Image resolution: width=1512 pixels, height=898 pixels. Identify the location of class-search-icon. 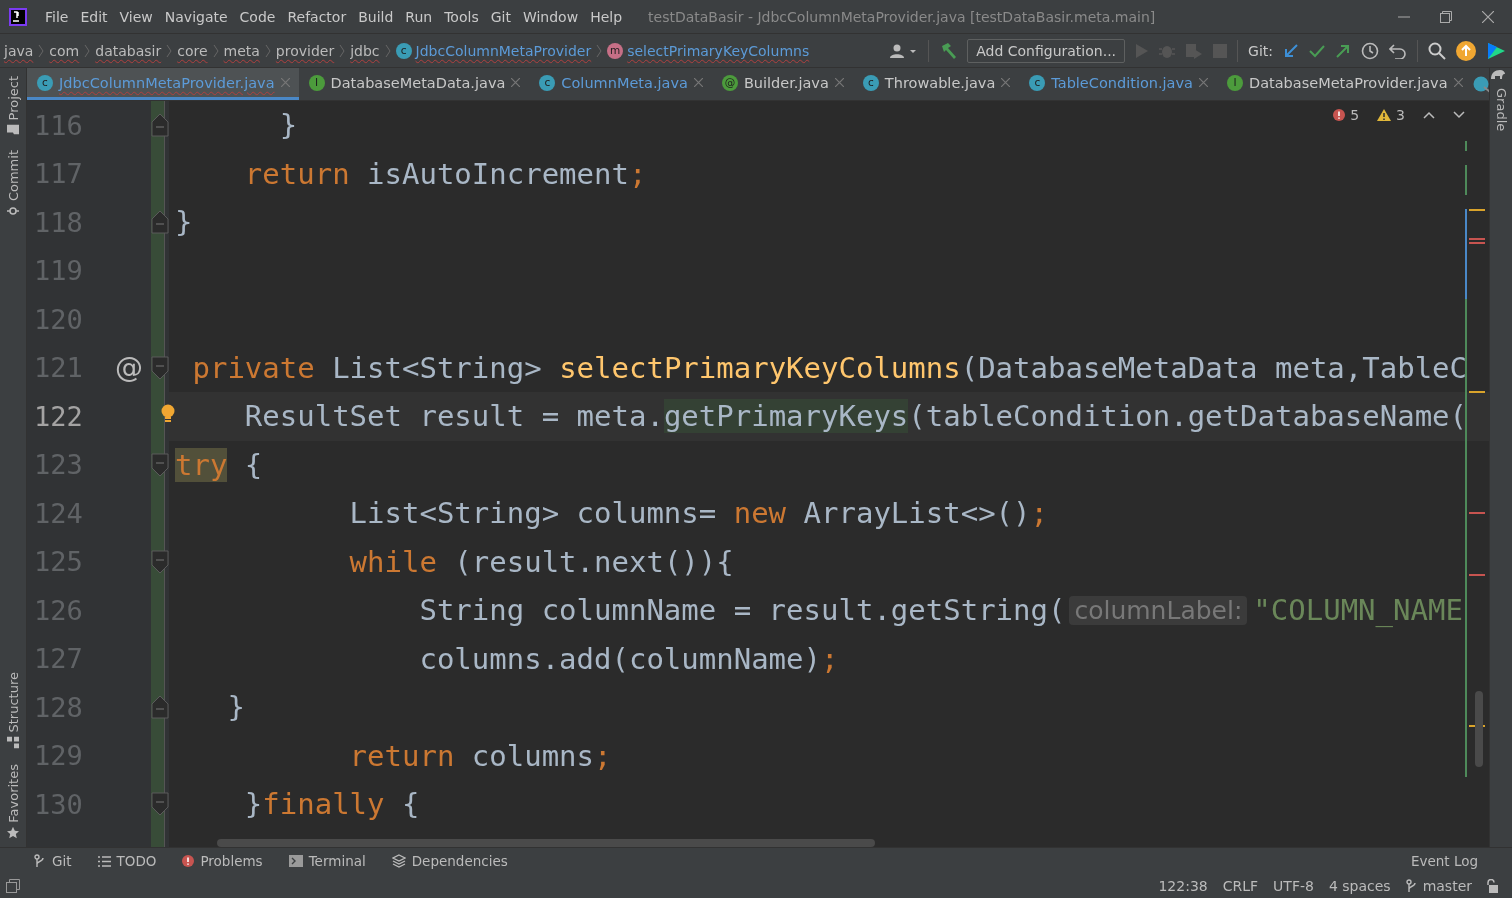
(1481, 84).